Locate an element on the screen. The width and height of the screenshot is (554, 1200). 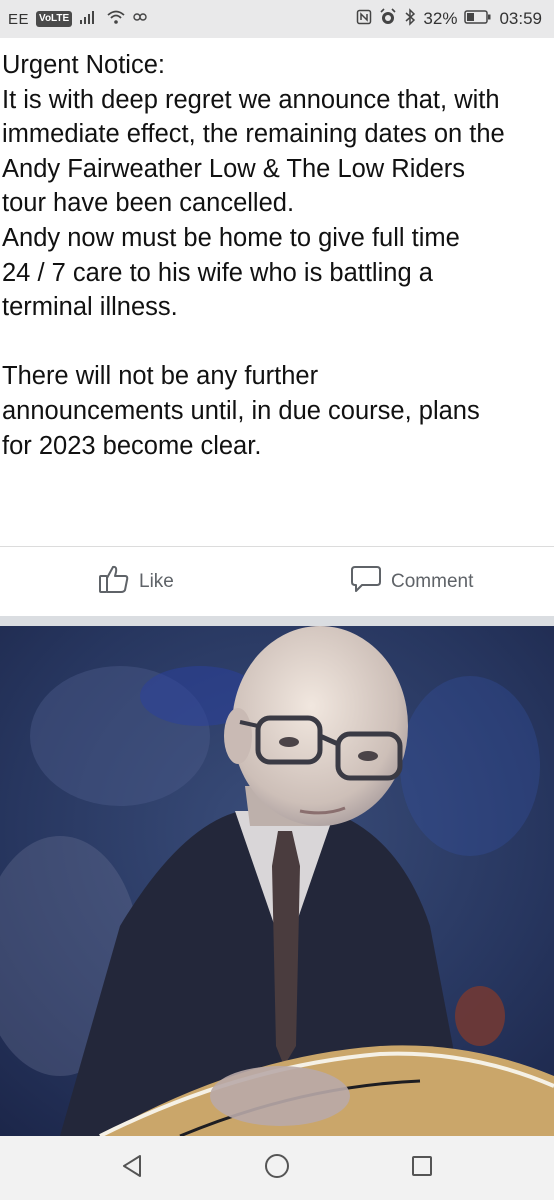
battery-icon is located at coordinates (478, 19).